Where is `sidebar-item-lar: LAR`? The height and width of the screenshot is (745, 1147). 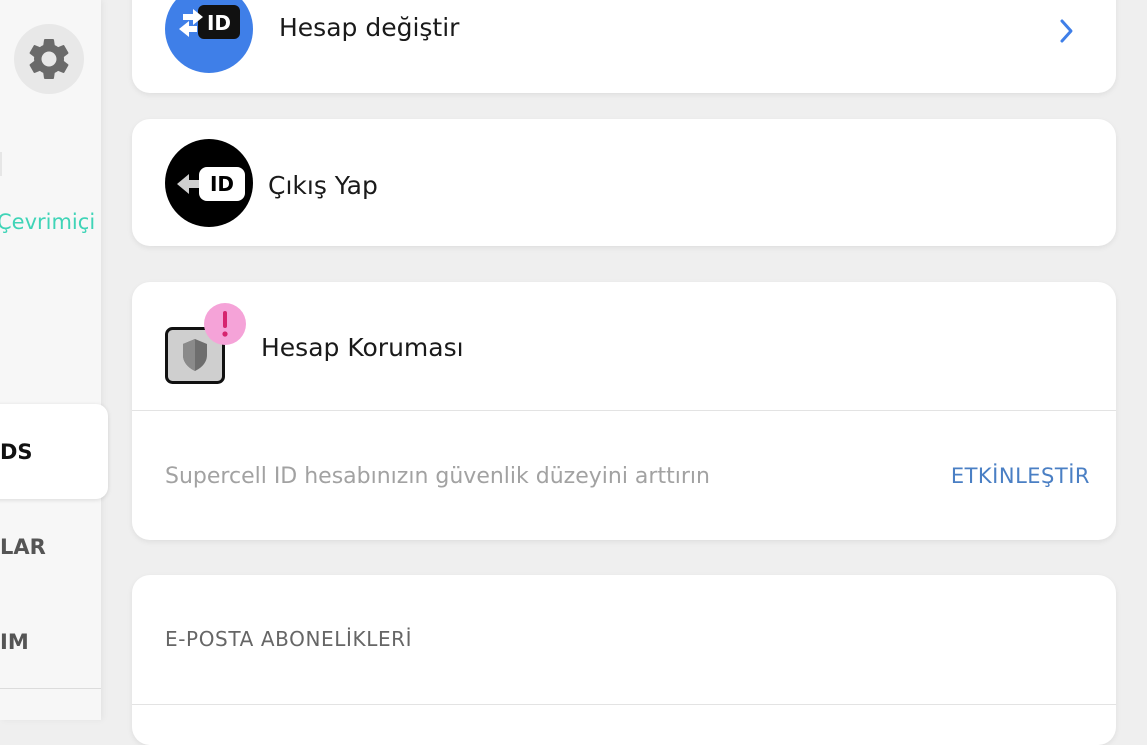 sidebar-item-lar: LAR is located at coordinates (23, 547).